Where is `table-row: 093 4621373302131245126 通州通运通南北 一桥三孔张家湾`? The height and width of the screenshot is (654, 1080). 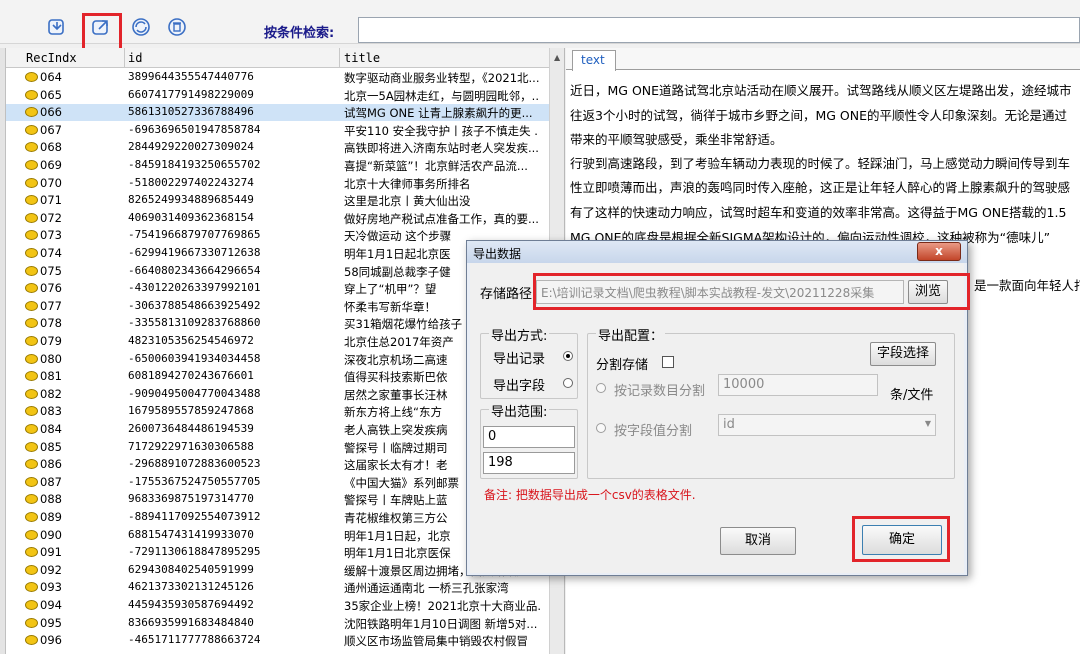 table-row: 093 4621373302131245126 通州通运通南北 一桥三孔张家湾 is located at coordinates (282, 587).